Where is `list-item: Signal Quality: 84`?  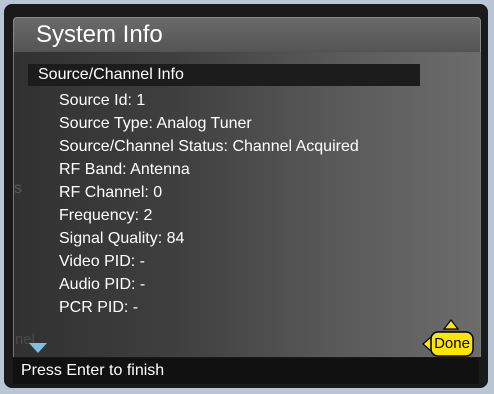 list-item: Signal Quality: 84 is located at coordinates (122, 238).